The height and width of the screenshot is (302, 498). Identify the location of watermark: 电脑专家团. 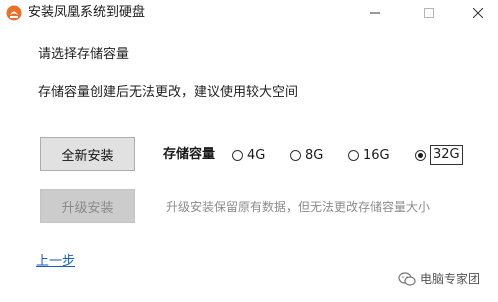
(439, 278).